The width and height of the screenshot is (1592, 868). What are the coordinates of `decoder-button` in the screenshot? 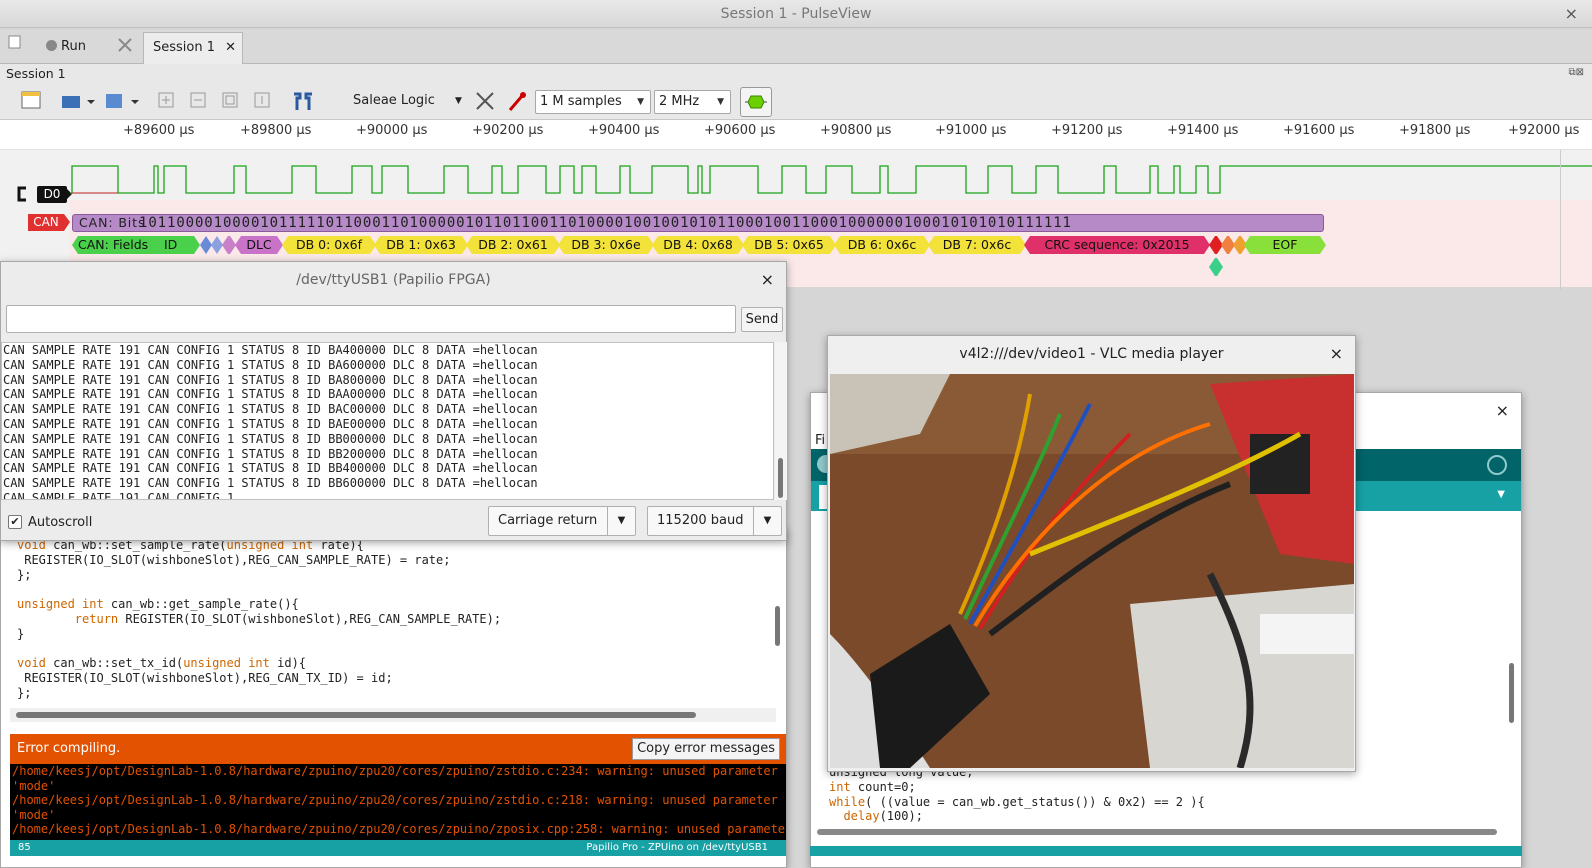 It's located at (756, 102).